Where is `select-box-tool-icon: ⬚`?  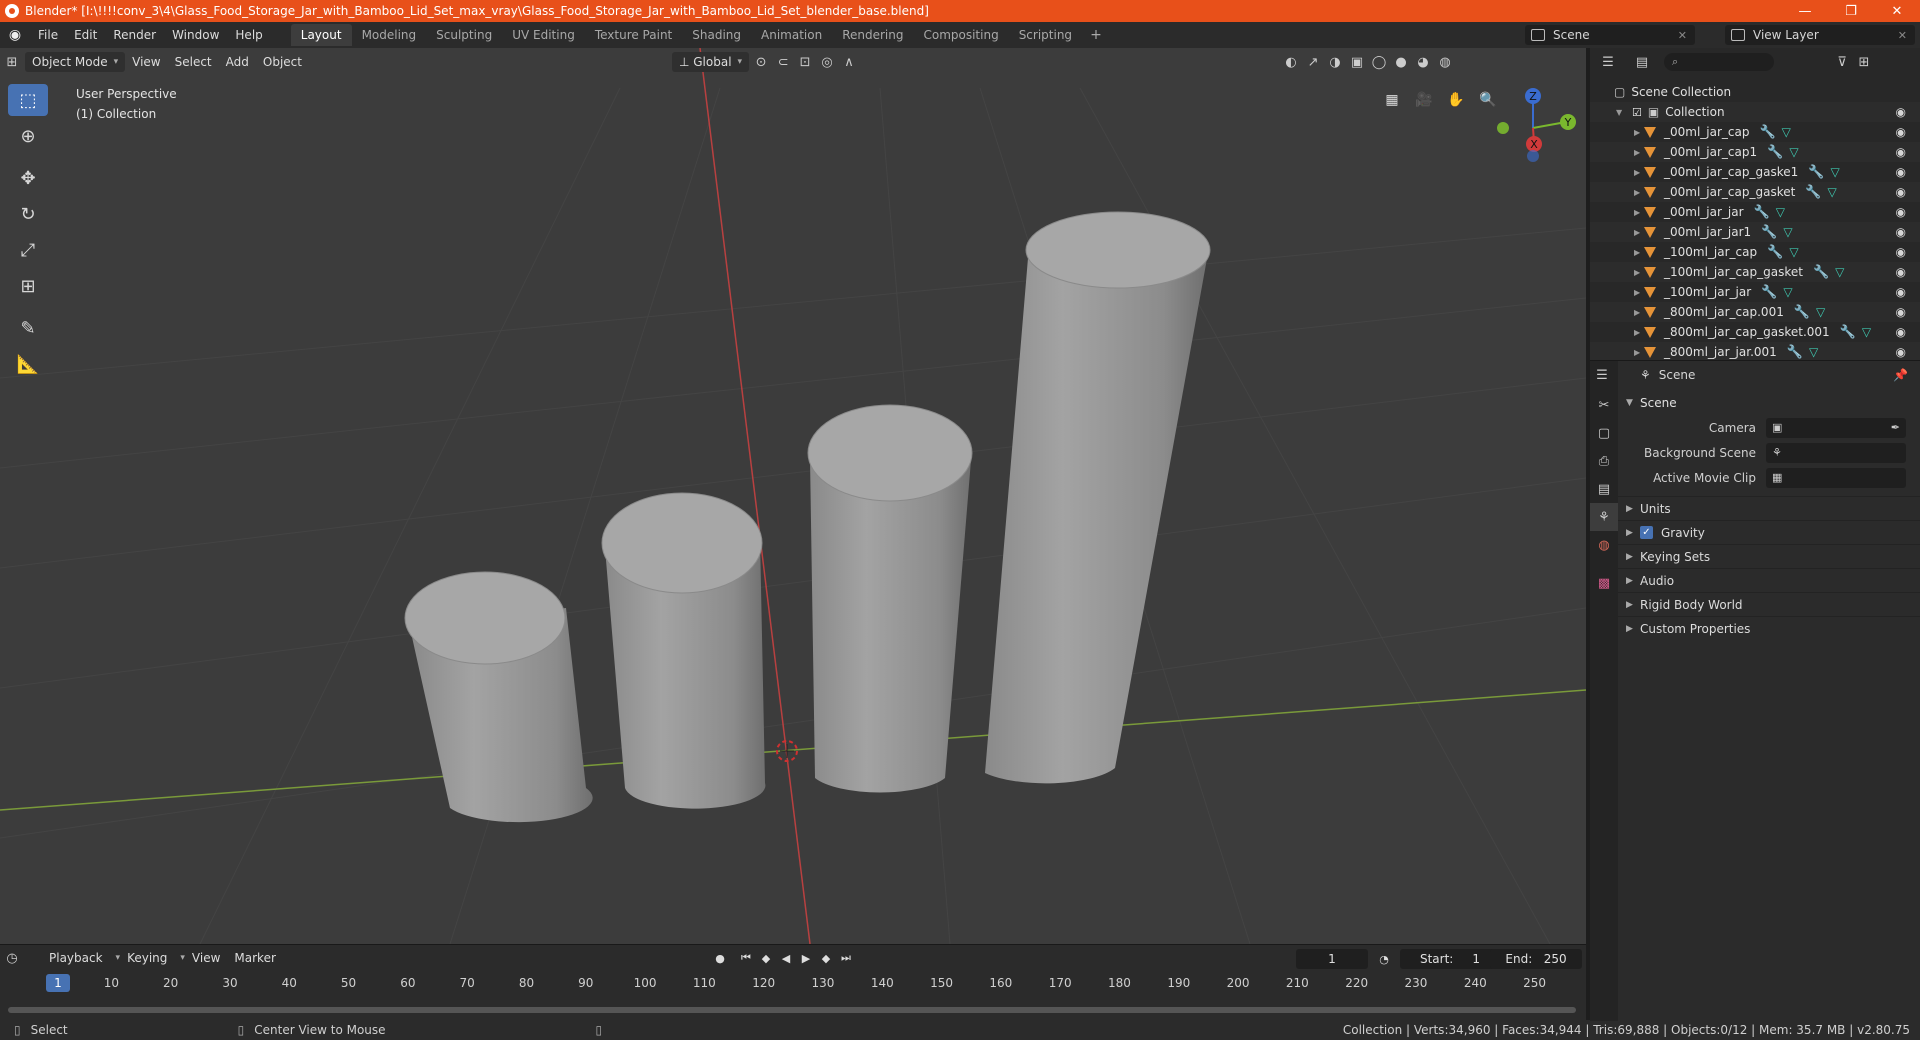 select-box-tool-icon: ⬚ is located at coordinates (28, 100).